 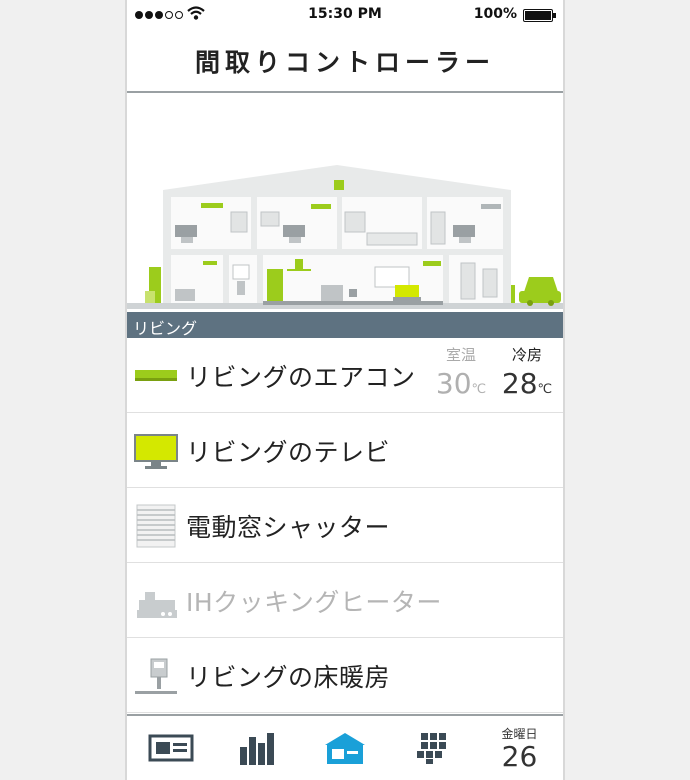 What do you see at coordinates (494, 376) in the screenshot?
I see `aircon-temperatures: 室温 30℃ 冷房 28℃` at bounding box center [494, 376].